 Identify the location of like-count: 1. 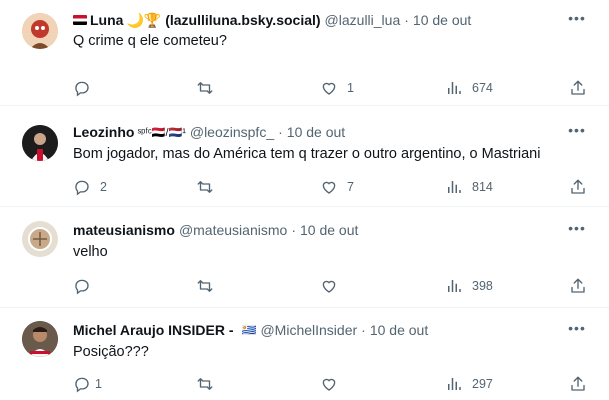
(350, 88).